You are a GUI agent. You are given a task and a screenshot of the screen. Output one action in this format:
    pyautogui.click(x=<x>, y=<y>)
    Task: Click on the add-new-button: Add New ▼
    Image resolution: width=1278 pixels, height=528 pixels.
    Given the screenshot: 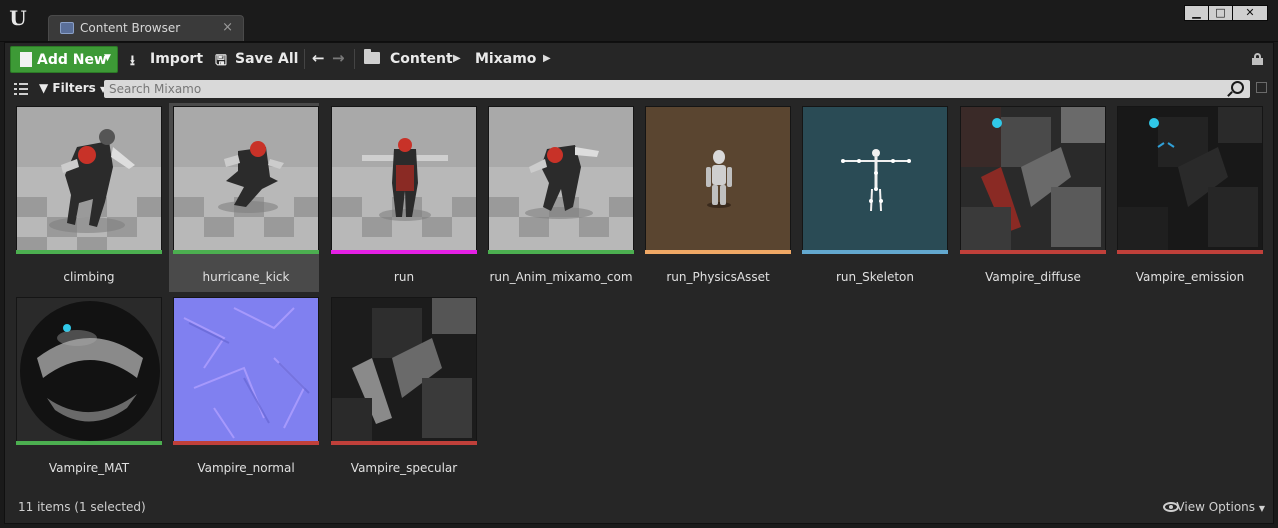 What is the action you would take?
    pyautogui.click(x=64, y=59)
    